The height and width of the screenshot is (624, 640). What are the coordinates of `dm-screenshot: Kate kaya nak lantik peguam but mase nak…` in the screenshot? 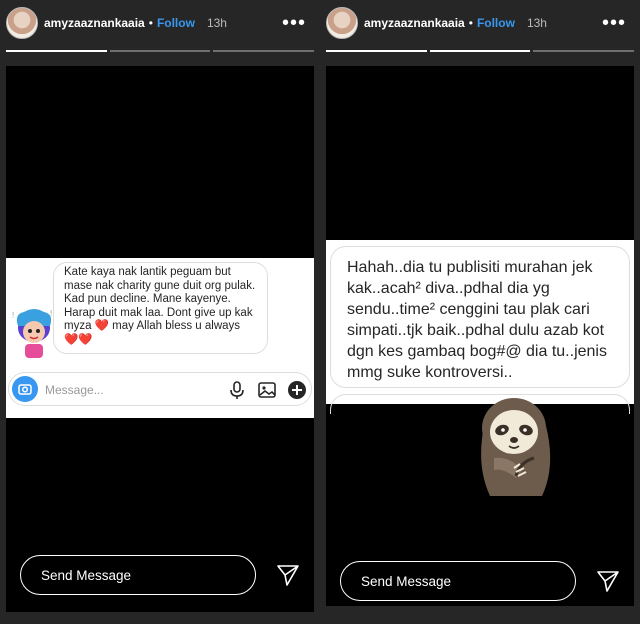 It's located at (160, 338).